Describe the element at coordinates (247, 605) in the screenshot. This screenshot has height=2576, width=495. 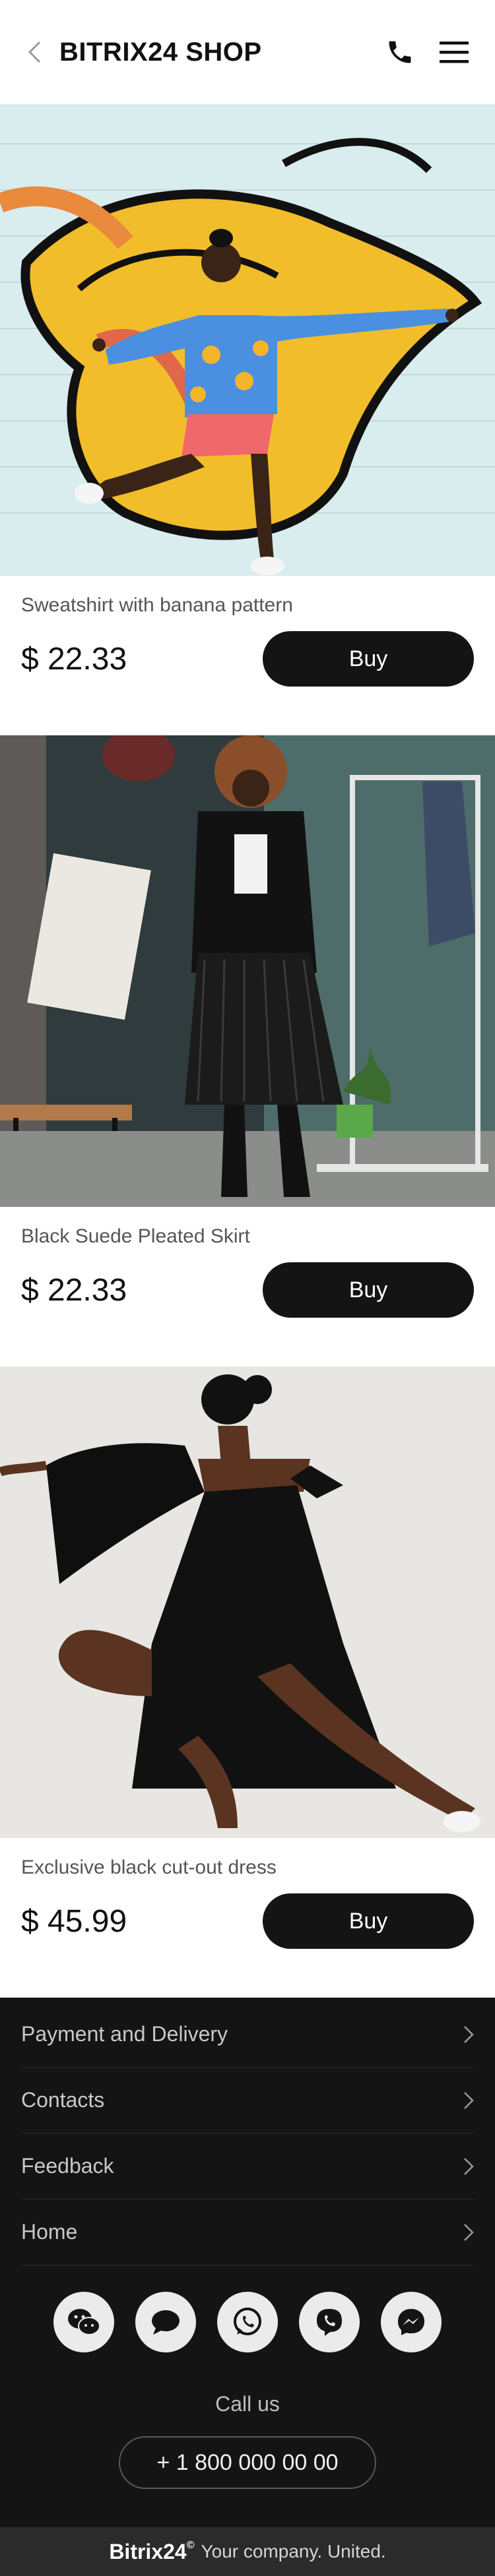
I see `product-name: Sweatshirt with banana pattern` at that location.